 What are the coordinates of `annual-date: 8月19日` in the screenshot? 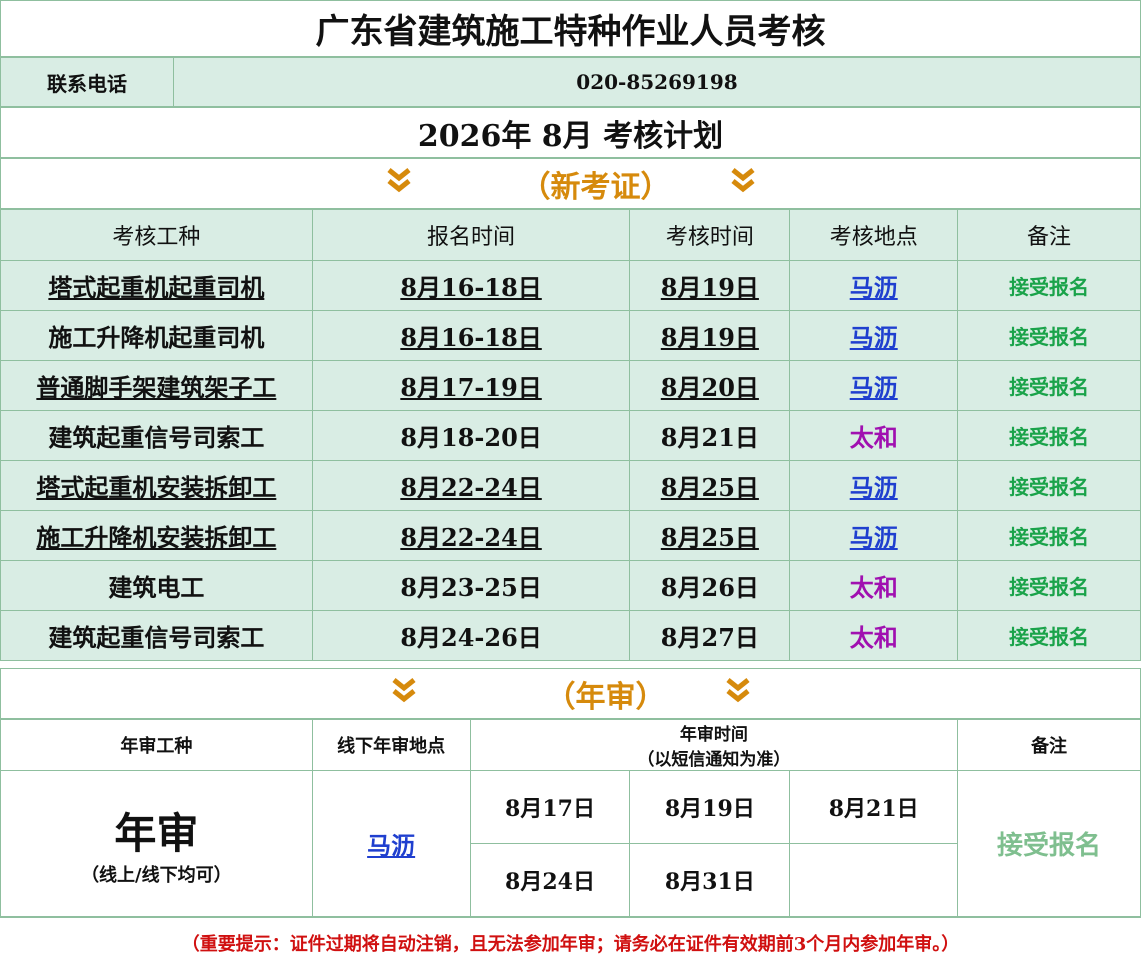 It's located at (710, 807).